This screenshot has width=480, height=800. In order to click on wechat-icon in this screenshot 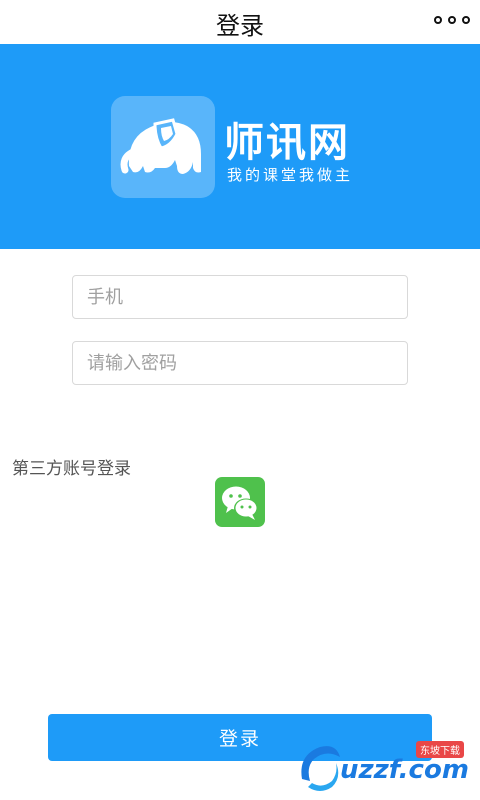, I will do `click(240, 503)`.